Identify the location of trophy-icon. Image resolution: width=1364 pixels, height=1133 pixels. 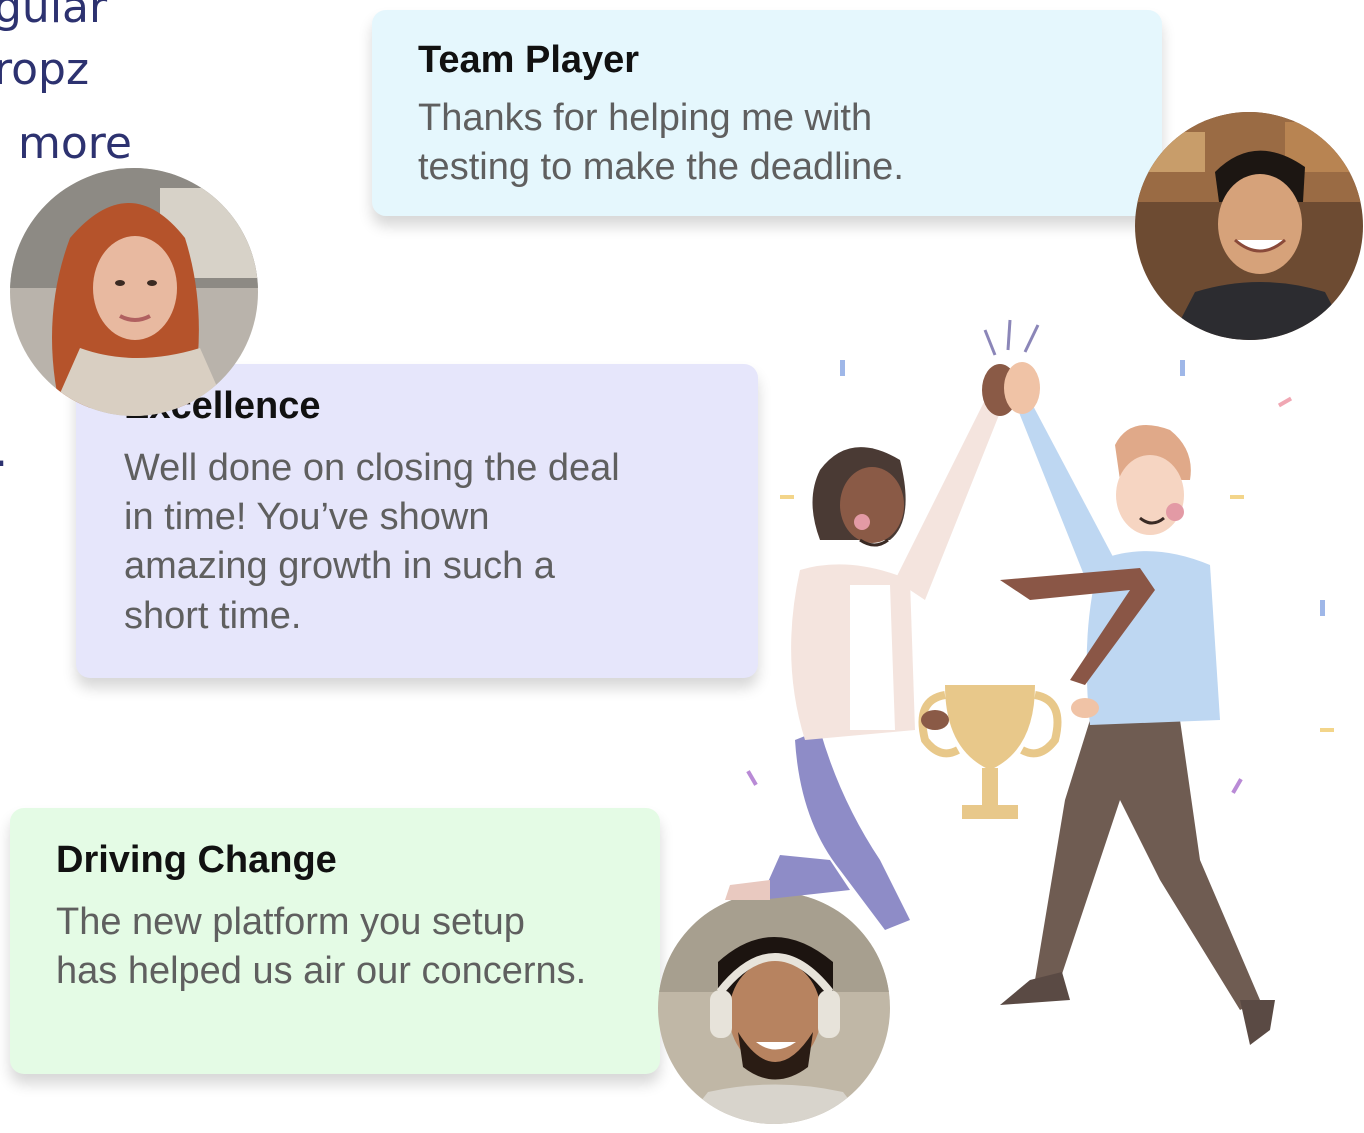
(990, 752).